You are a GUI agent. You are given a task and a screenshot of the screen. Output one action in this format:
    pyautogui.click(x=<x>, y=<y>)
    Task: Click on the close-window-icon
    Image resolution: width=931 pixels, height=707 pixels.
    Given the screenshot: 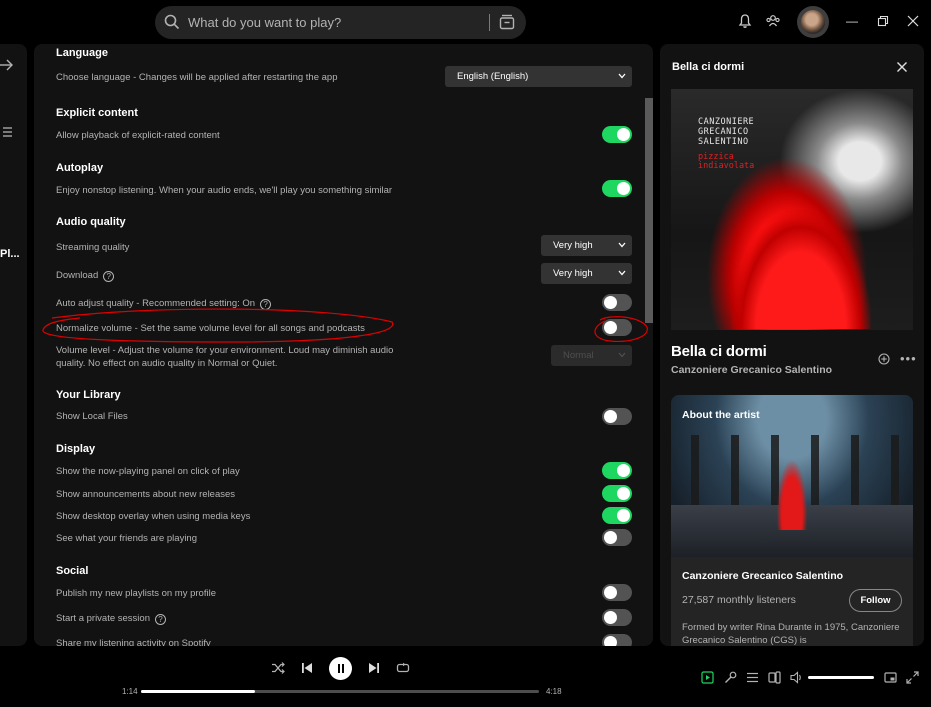 What is the action you would take?
    pyautogui.click(x=913, y=21)
    